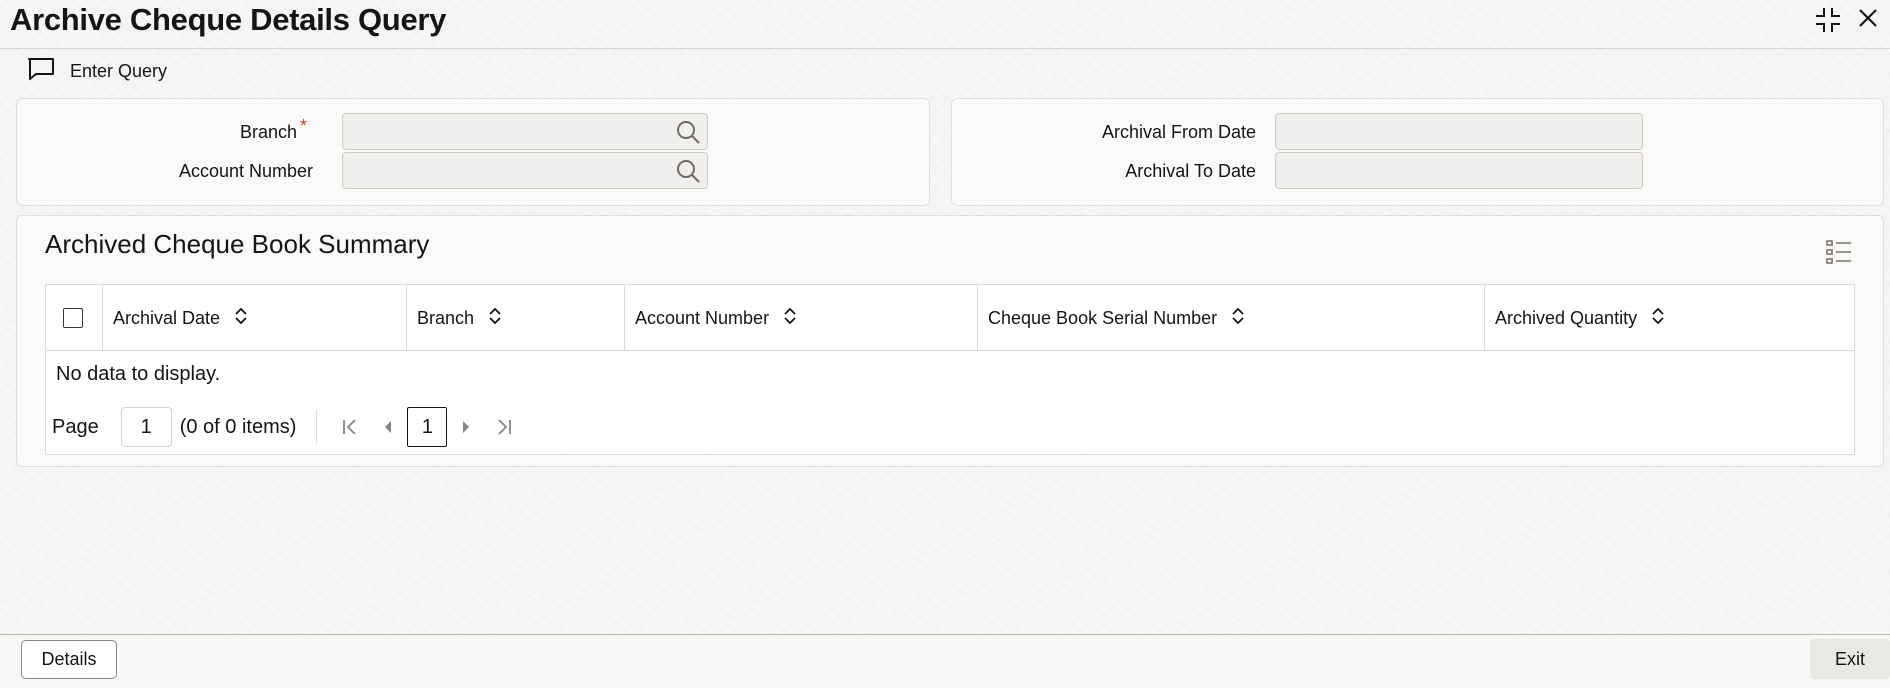 Image resolution: width=1890 pixels, height=688 pixels. What do you see at coordinates (516, 318) in the screenshot?
I see `column-branch: Branch` at bounding box center [516, 318].